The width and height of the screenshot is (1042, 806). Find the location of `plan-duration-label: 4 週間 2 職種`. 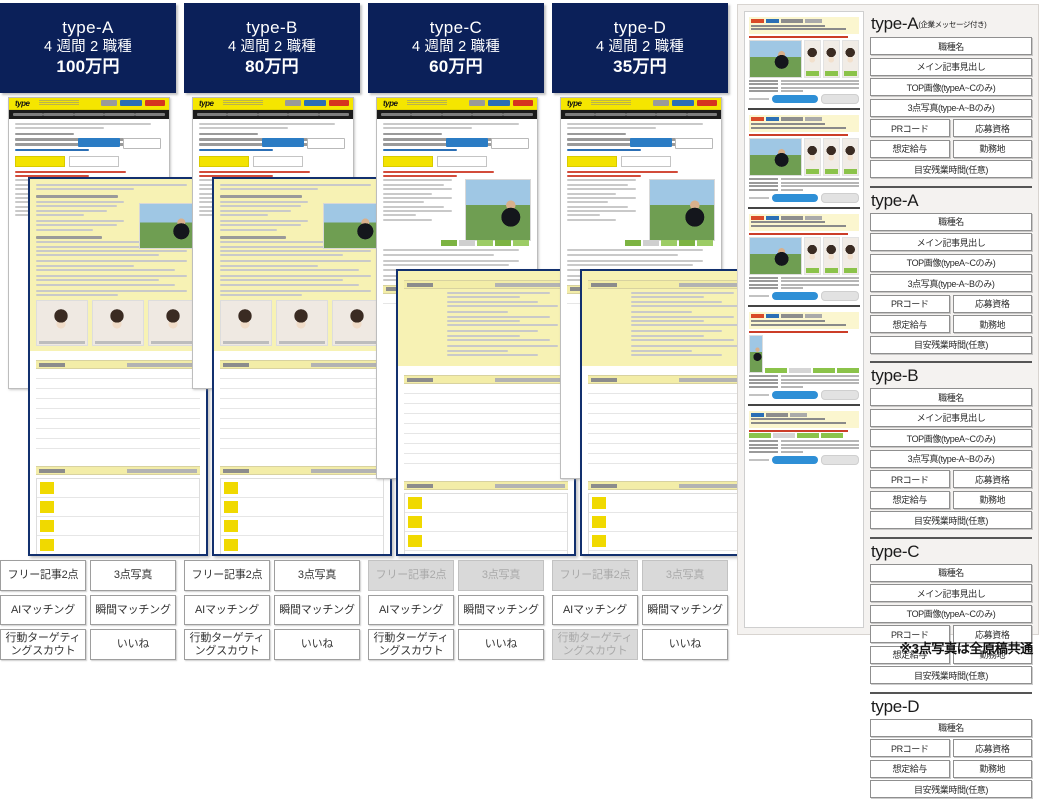

plan-duration-label: 4 週間 2 職種 is located at coordinates (455, 46).